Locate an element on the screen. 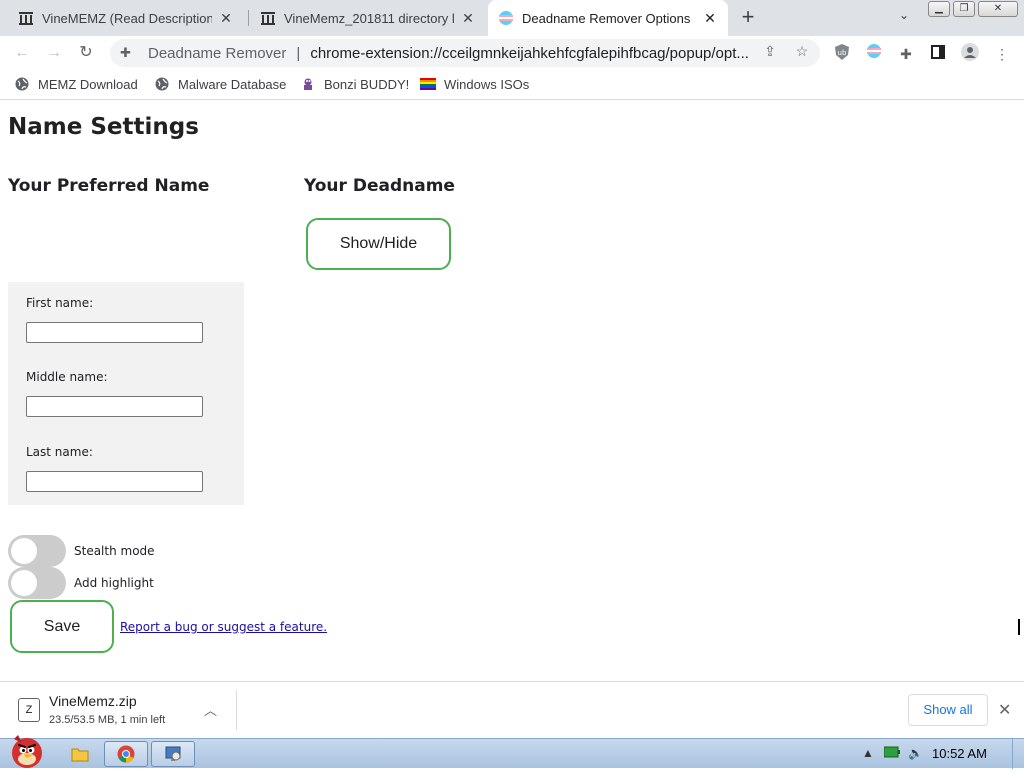 This screenshot has height=774, width=1024. bookmark-label: Bonzi BUDDY! is located at coordinates (367, 84).